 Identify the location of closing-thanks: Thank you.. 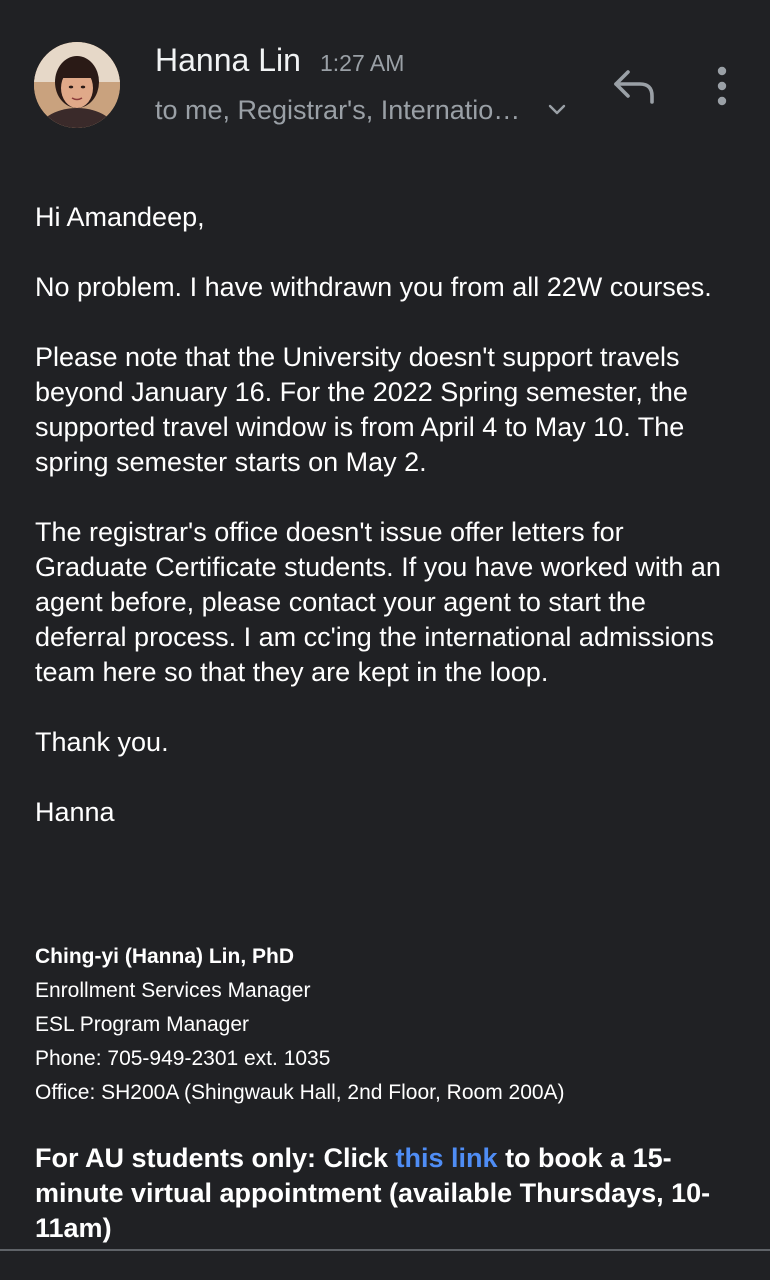
(102, 742).